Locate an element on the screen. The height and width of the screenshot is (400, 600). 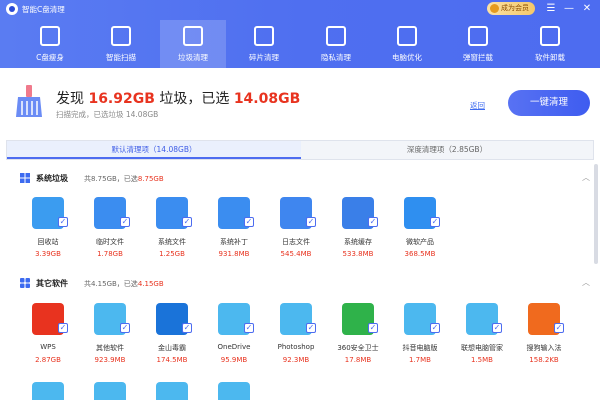
scrollbar is located at coordinates (596, 214).